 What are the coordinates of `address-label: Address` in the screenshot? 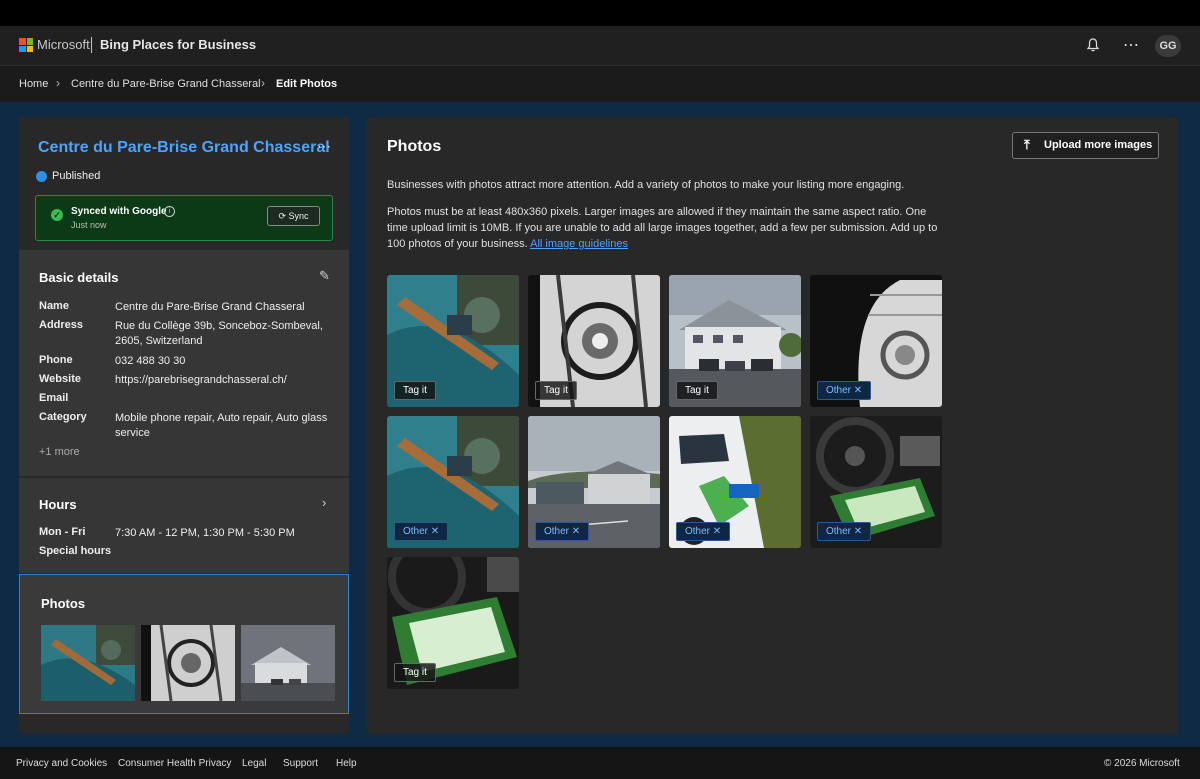 It's located at (61, 325).